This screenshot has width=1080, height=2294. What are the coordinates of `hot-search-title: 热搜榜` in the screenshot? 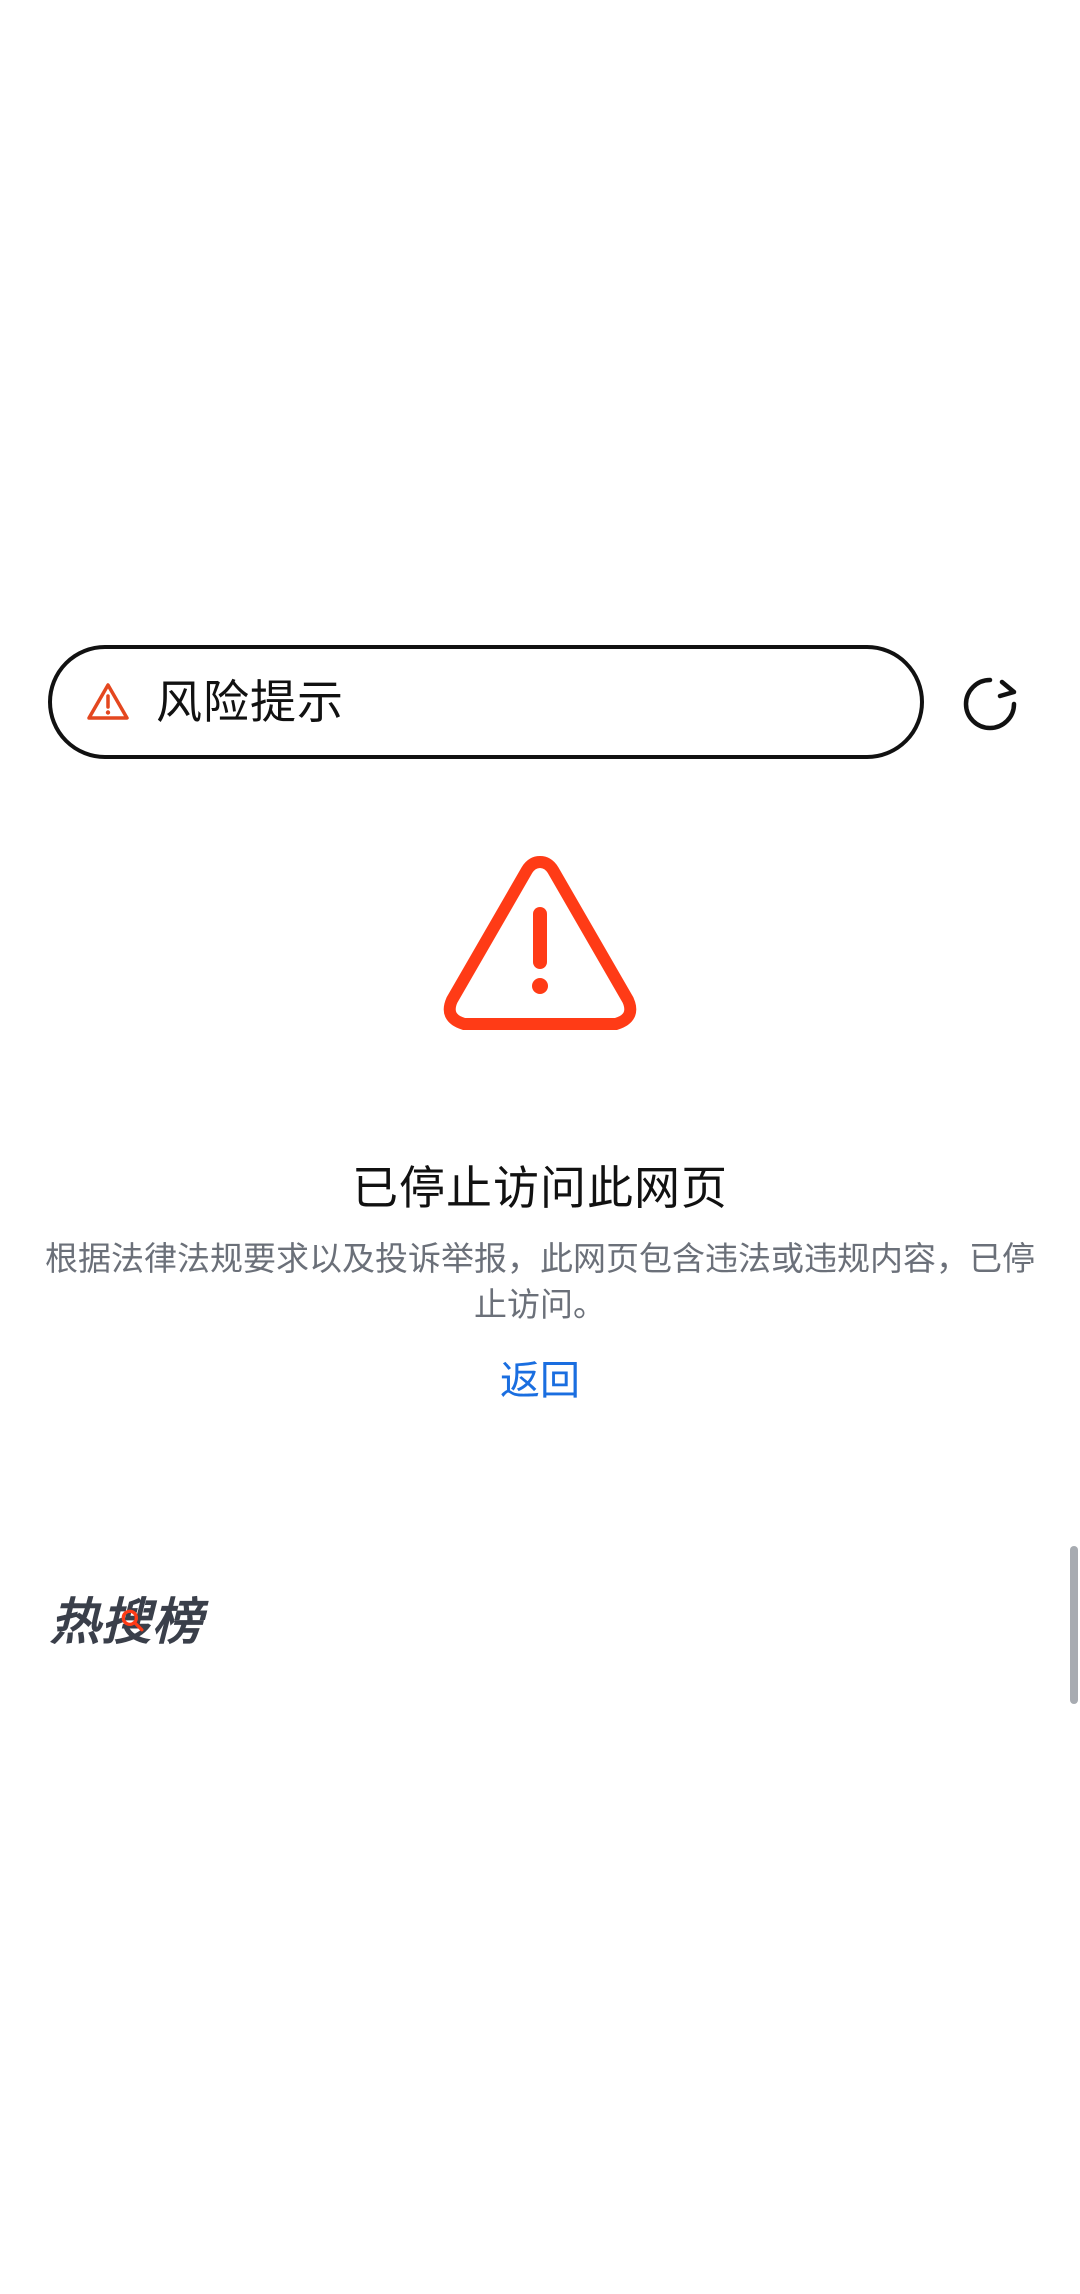 It's located at (126, 1618).